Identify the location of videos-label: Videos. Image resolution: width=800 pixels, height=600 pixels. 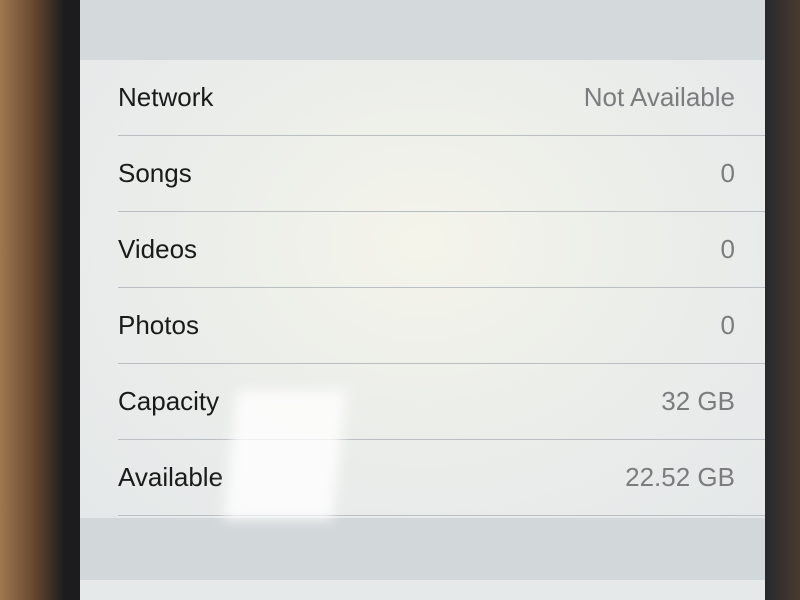
(158, 249).